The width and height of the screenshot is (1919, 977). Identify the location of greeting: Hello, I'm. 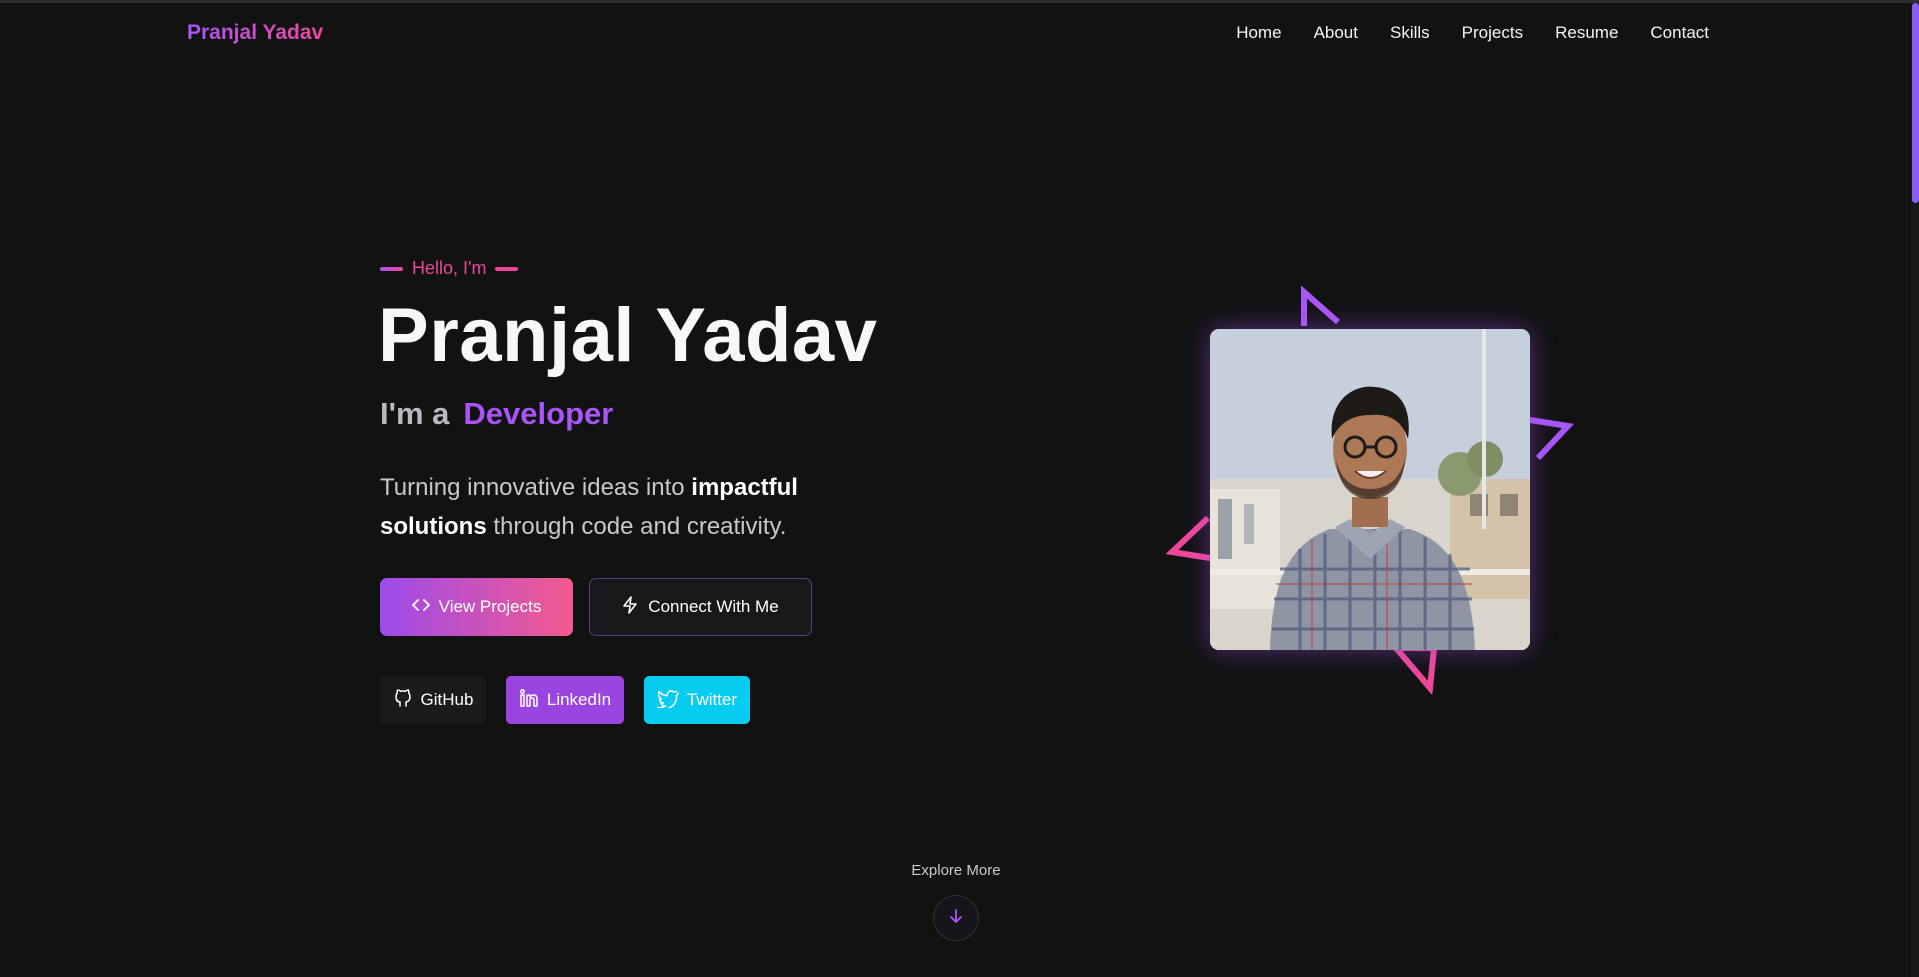
(449, 268).